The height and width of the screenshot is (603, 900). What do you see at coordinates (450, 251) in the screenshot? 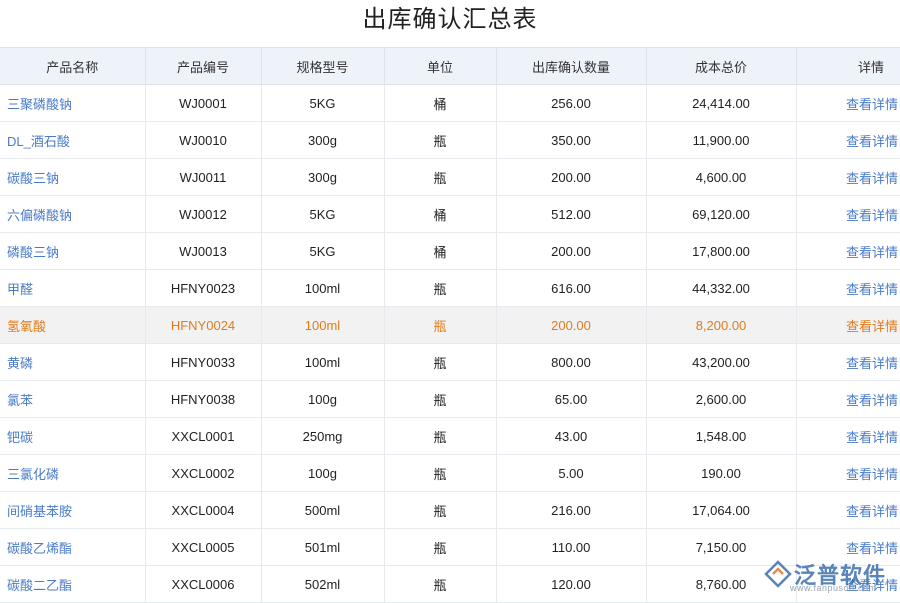
I see `table-row: 磷酸三钠WJ00135KG桶200.0017,800.00查看详情` at bounding box center [450, 251].